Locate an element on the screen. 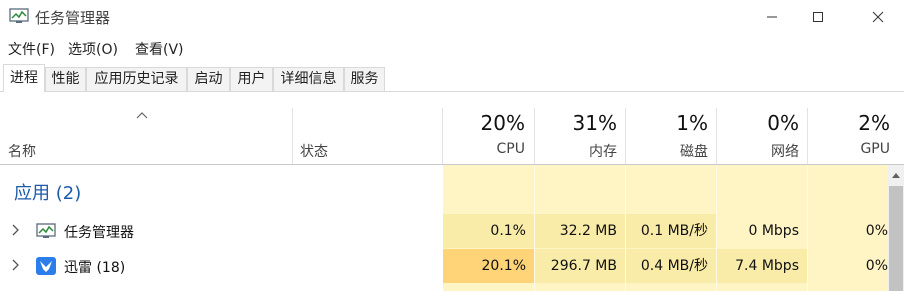 The height and width of the screenshot is (291, 904). title-bar: 任务管理器 is located at coordinates (452, 16).